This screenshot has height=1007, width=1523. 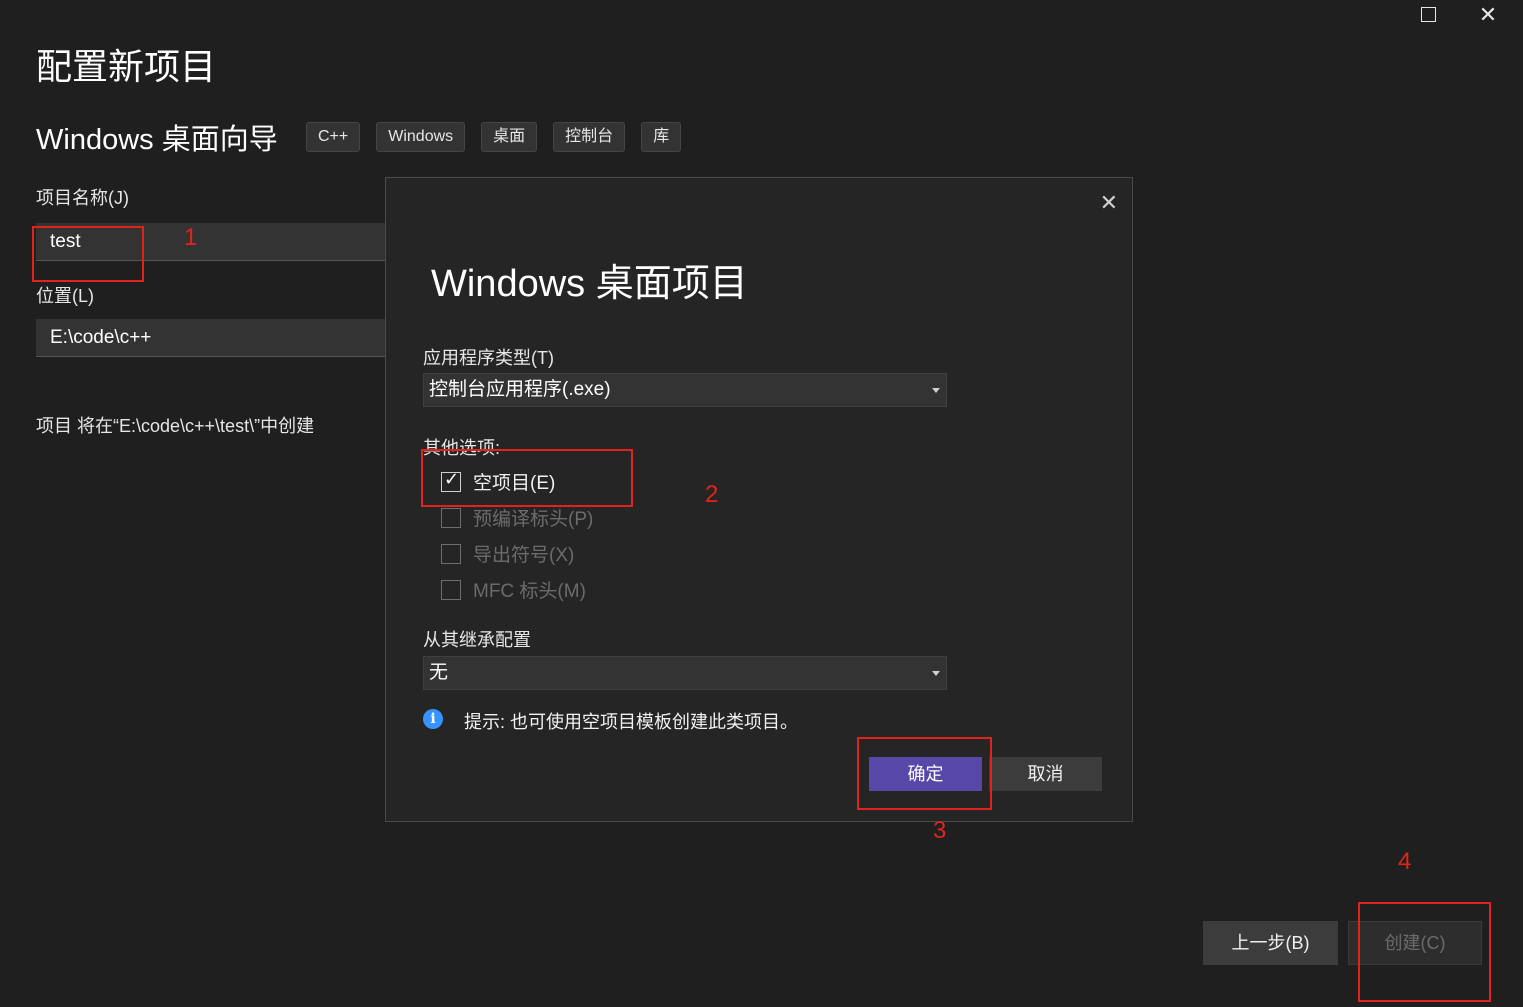 I want to click on annotation-number-2: 2, so click(x=712, y=494).